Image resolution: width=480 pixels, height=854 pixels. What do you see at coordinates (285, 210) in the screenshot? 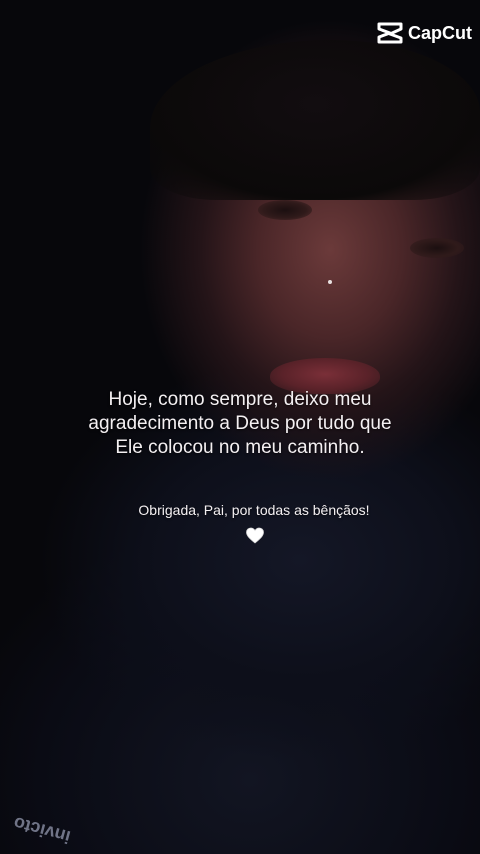
I see `left-eye-shape` at bounding box center [285, 210].